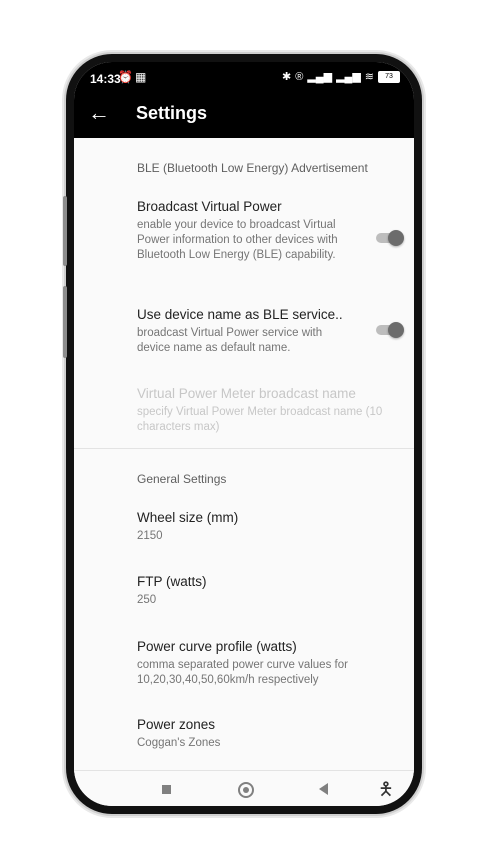 This screenshot has height=851, width=500. I want to click on status-bar: 14:33 ⏰▦ ✱ ® ▂▄▆ ▂▄▆ ≋ 73, so click(244, 77).